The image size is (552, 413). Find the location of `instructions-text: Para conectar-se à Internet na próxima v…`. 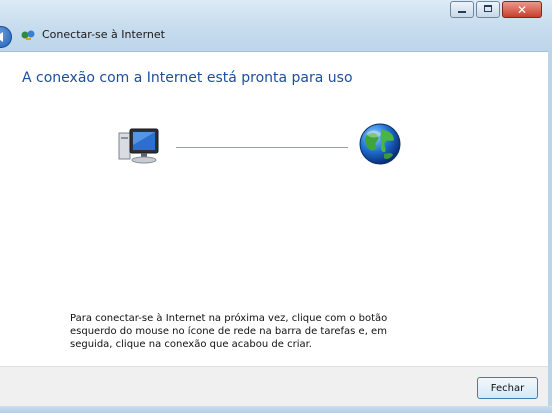

instructions-text: Para conectar-se à Internet na próxima v… is located at coordinates (235, 331).